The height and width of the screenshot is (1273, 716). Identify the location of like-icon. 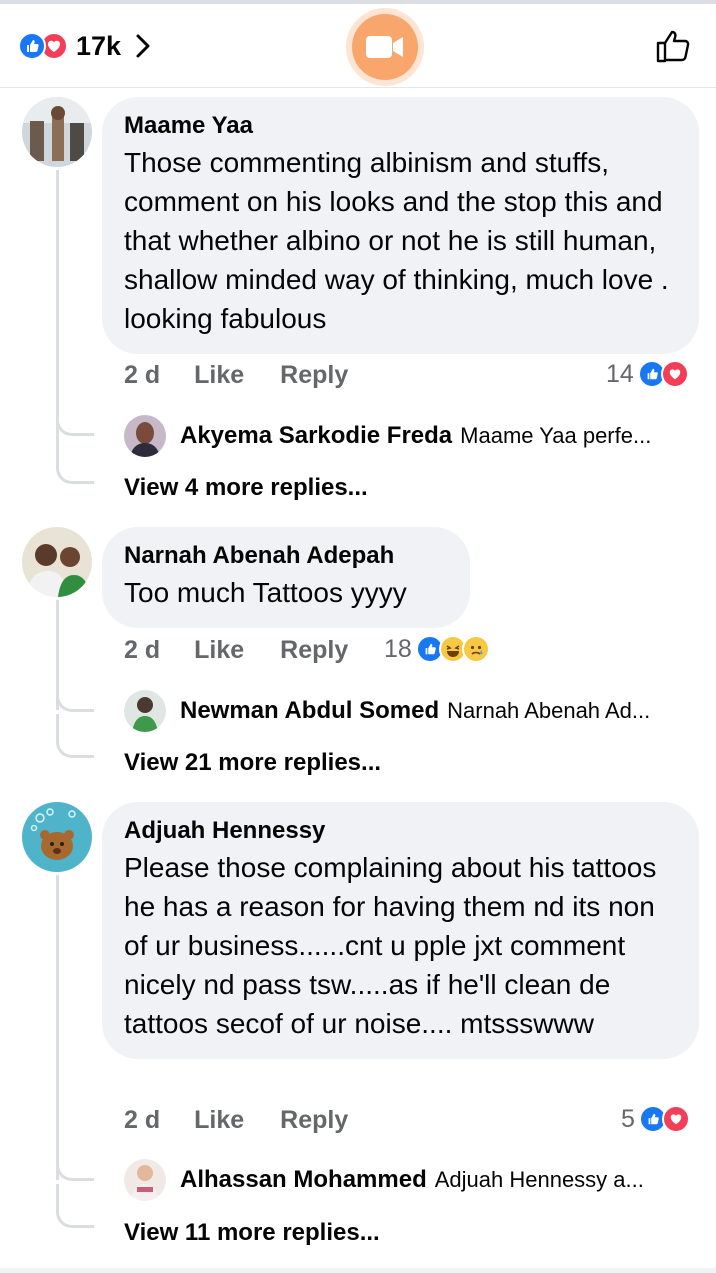
(32, 46).